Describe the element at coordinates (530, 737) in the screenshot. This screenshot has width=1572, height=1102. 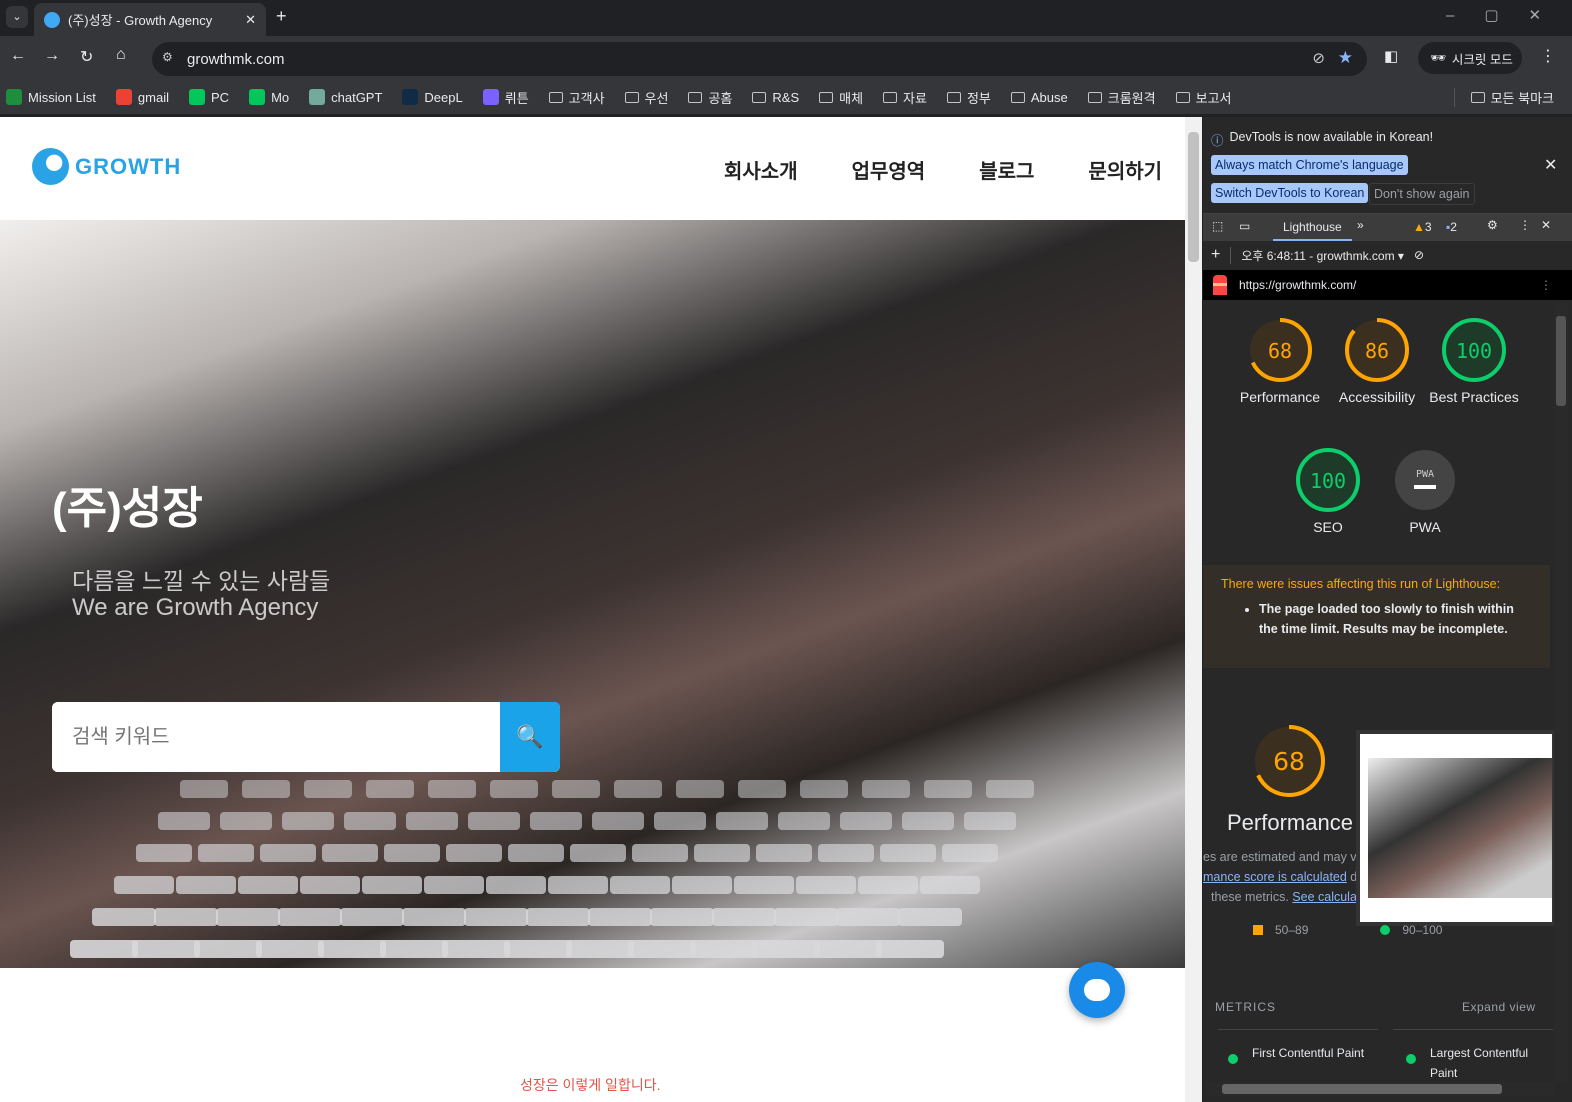
I see `search-button: 🔍` at that location.